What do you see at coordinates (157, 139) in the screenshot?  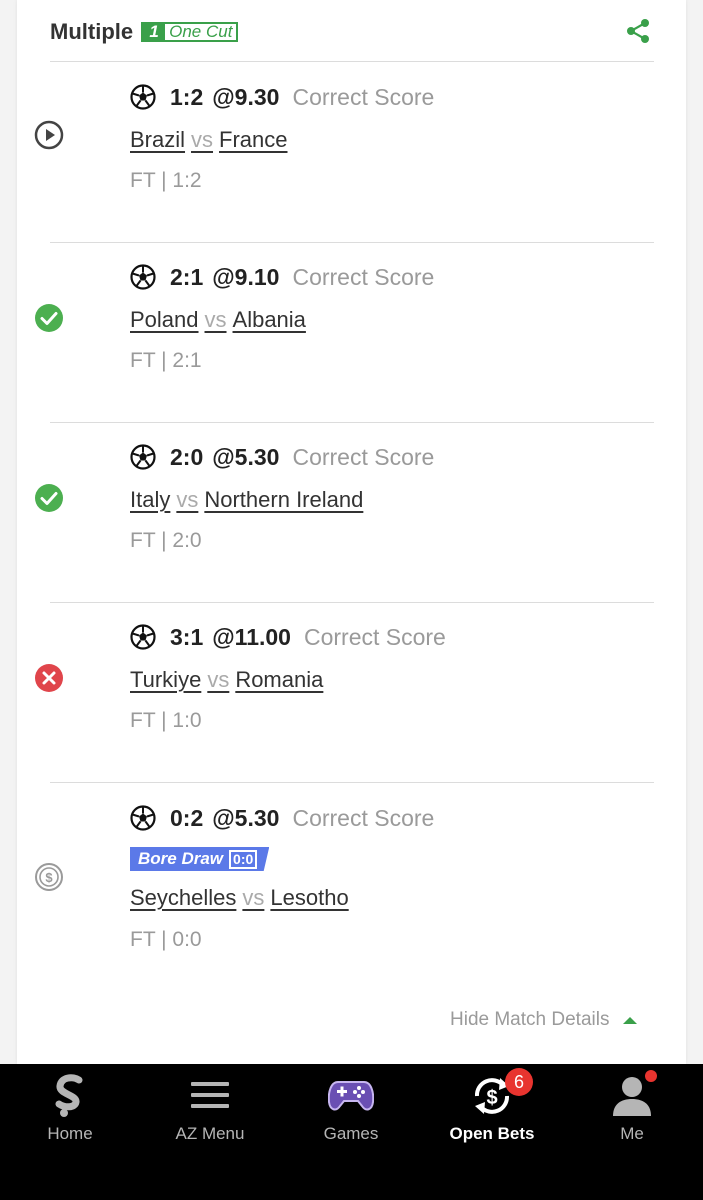 I see `home-team-link: Brazil` at bounding box center [157, 139].